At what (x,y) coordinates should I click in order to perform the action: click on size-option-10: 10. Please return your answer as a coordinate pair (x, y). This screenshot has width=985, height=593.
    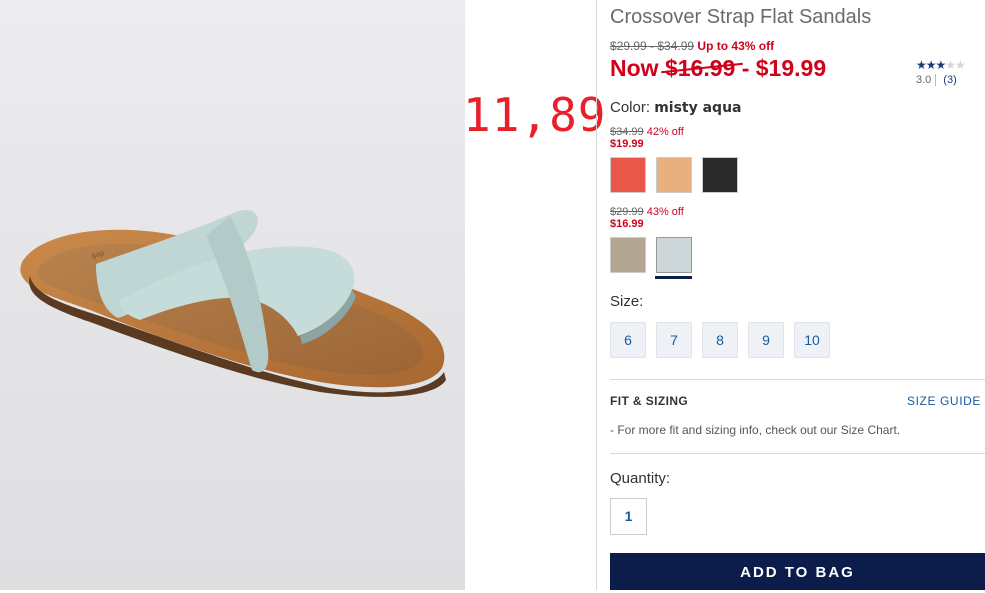
    Looking at the image, I should click on (812, 340).